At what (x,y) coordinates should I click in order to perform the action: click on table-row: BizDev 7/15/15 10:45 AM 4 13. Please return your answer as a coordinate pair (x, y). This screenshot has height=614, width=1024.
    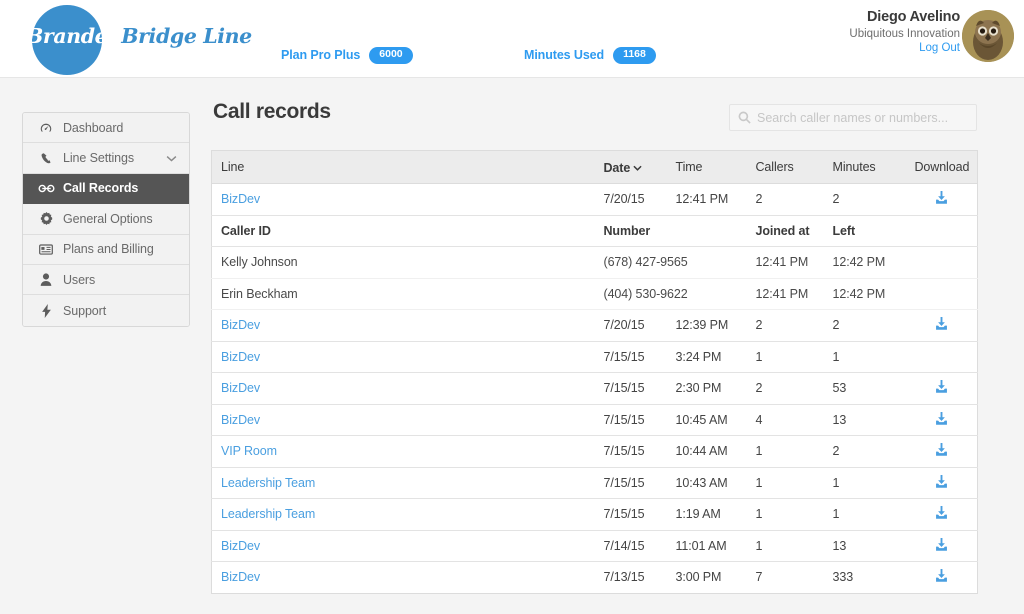
    Looking at the image, I should click on (594, 420).